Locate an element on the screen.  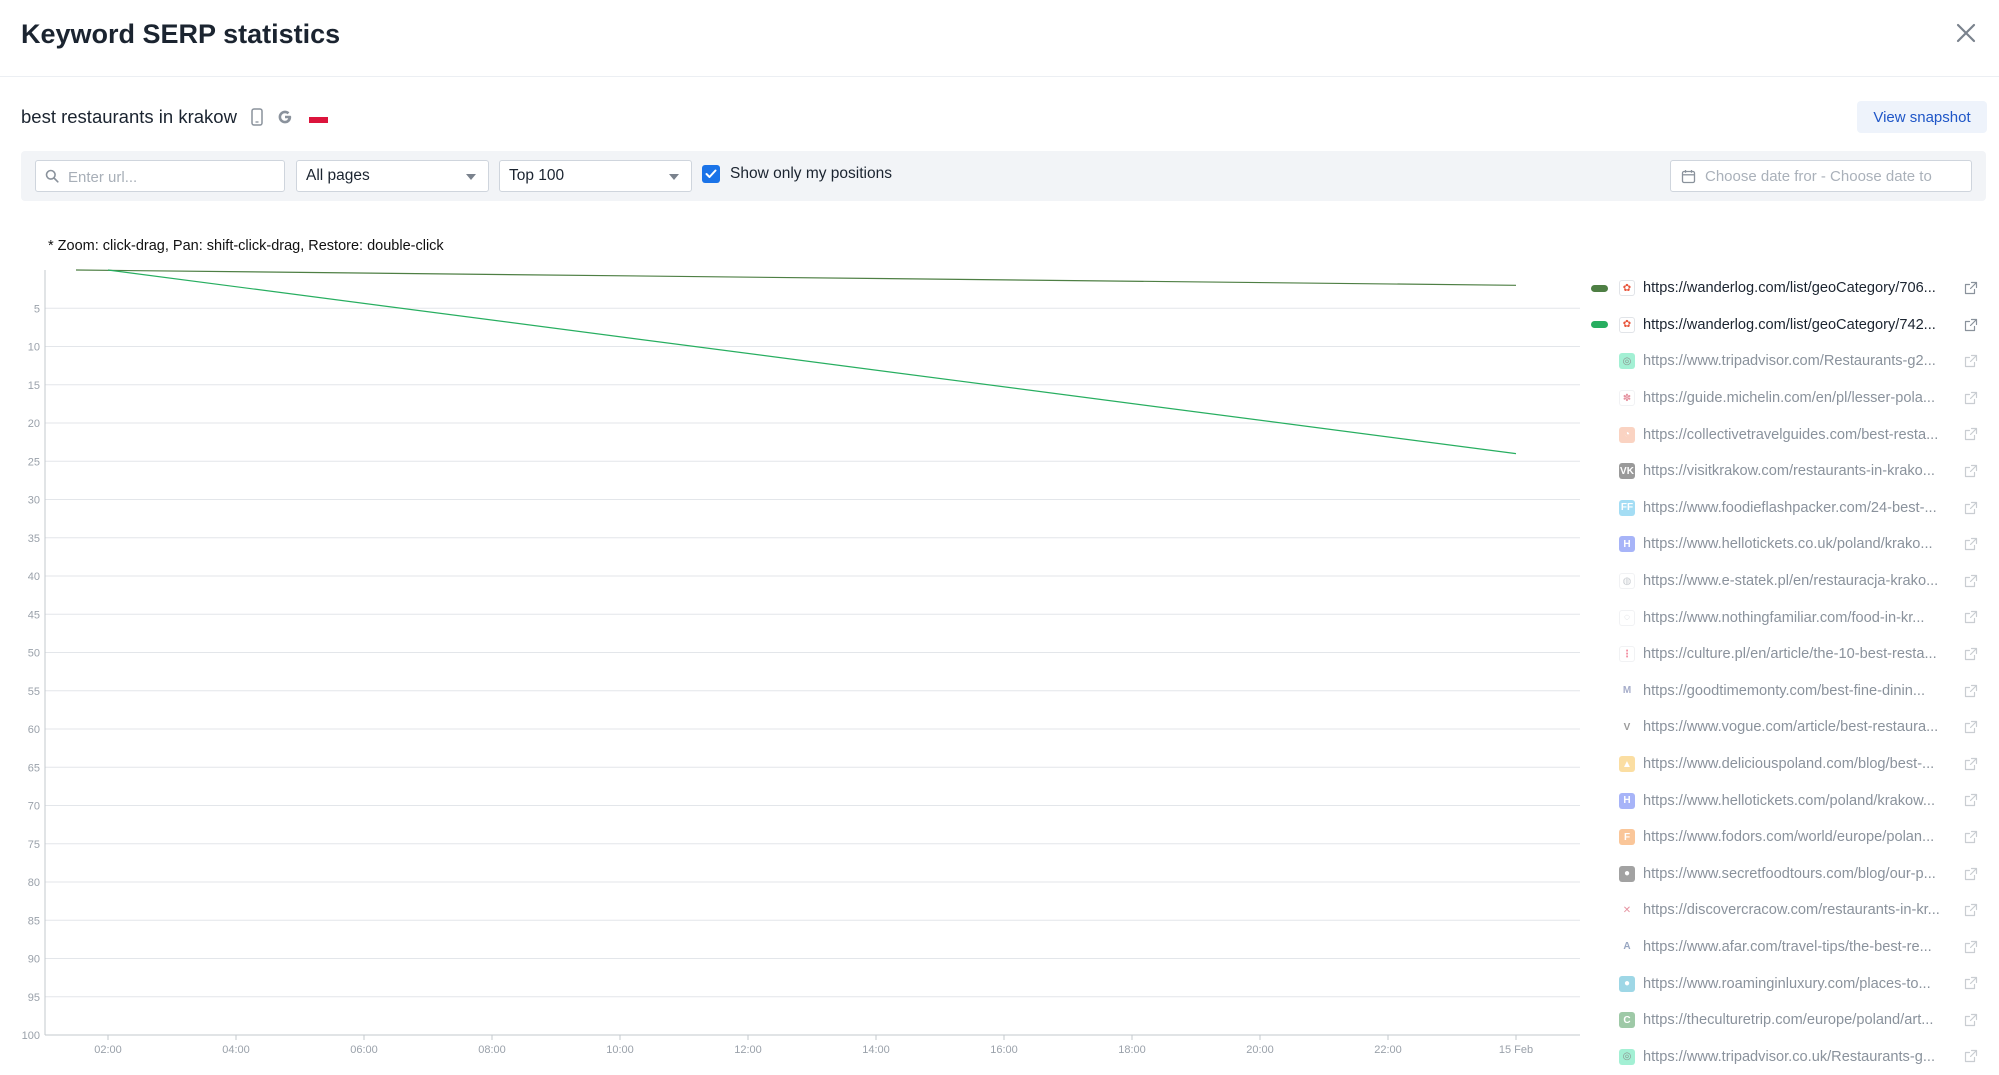
view-snapshot-button: View snapshot is located at coordinates (1922, 117).